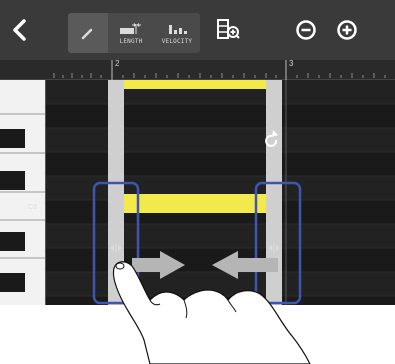 The image size is (395, 364). What do you see at coordinates (211, 312) in the screenshot?
I see `hand-gesture-illustration` at bounding box center [211, 312].